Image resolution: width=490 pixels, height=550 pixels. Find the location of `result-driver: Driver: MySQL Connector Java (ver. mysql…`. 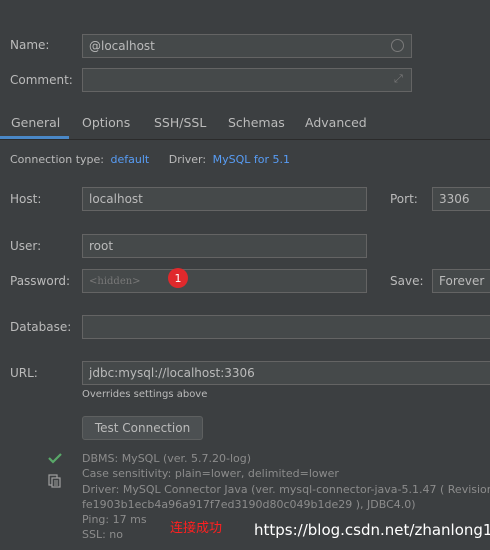

result-driver: Driver: MySQL Connector Java (ver. mysql… is located at coordinates (286, 489).